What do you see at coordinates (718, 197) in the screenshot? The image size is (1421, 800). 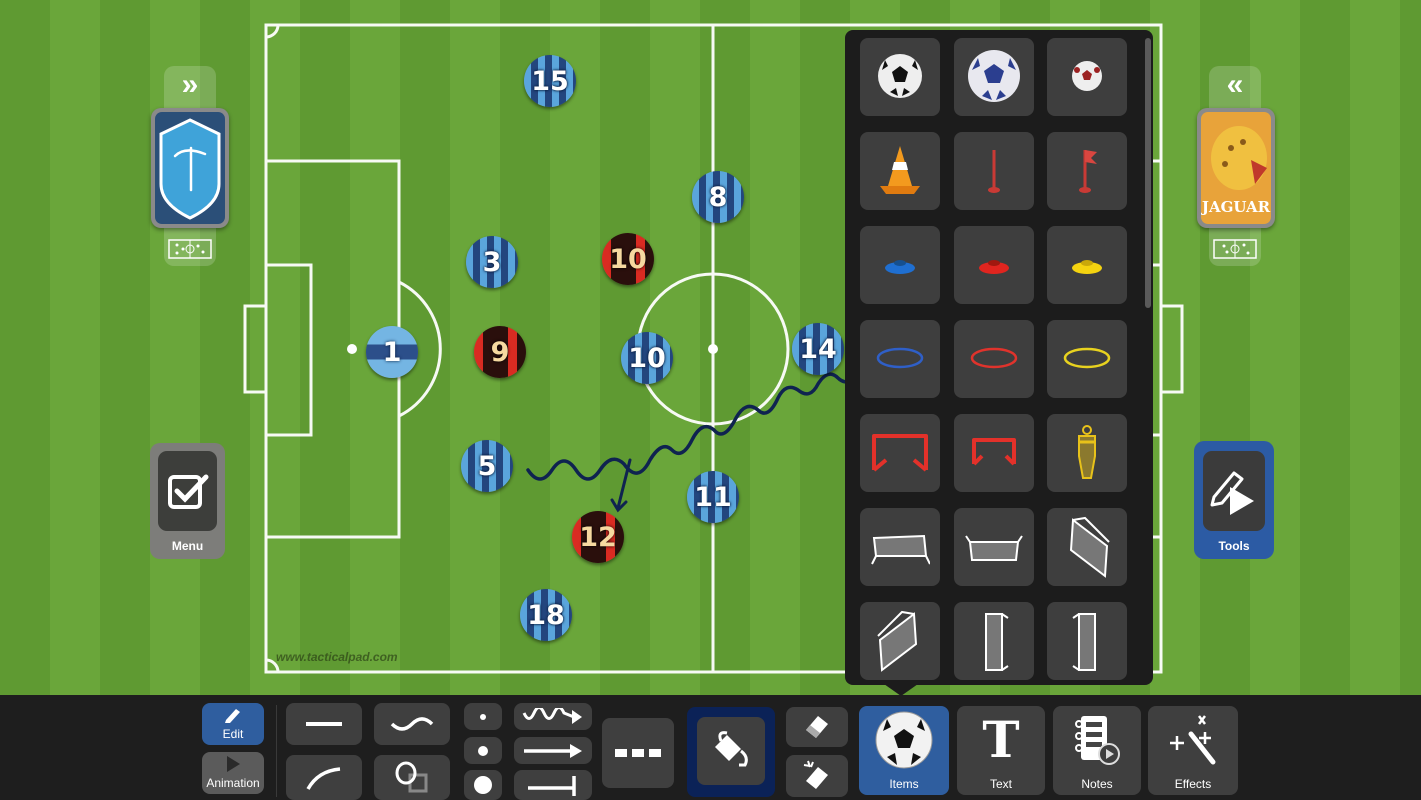 I see `player-home-8: 8` at bounding box center [718, 197].